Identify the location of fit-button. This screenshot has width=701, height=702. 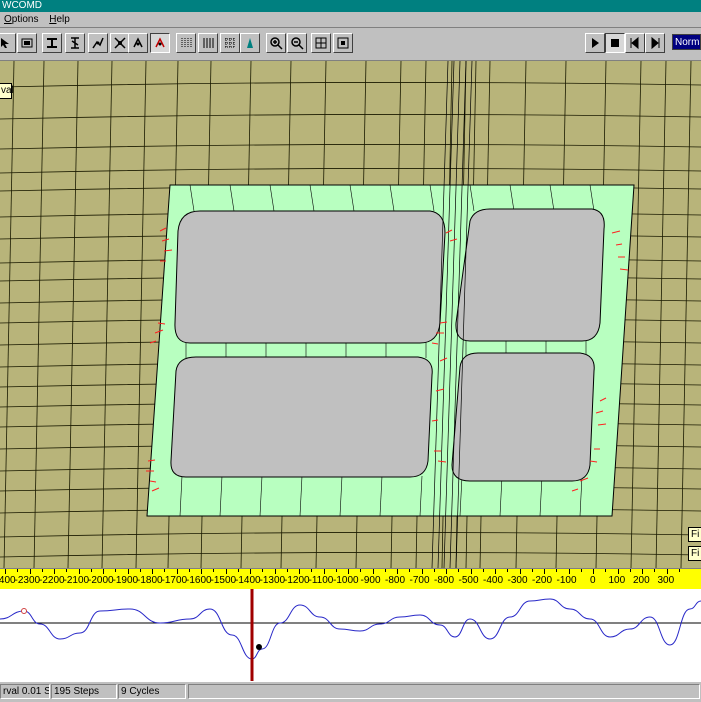
(321, 43).